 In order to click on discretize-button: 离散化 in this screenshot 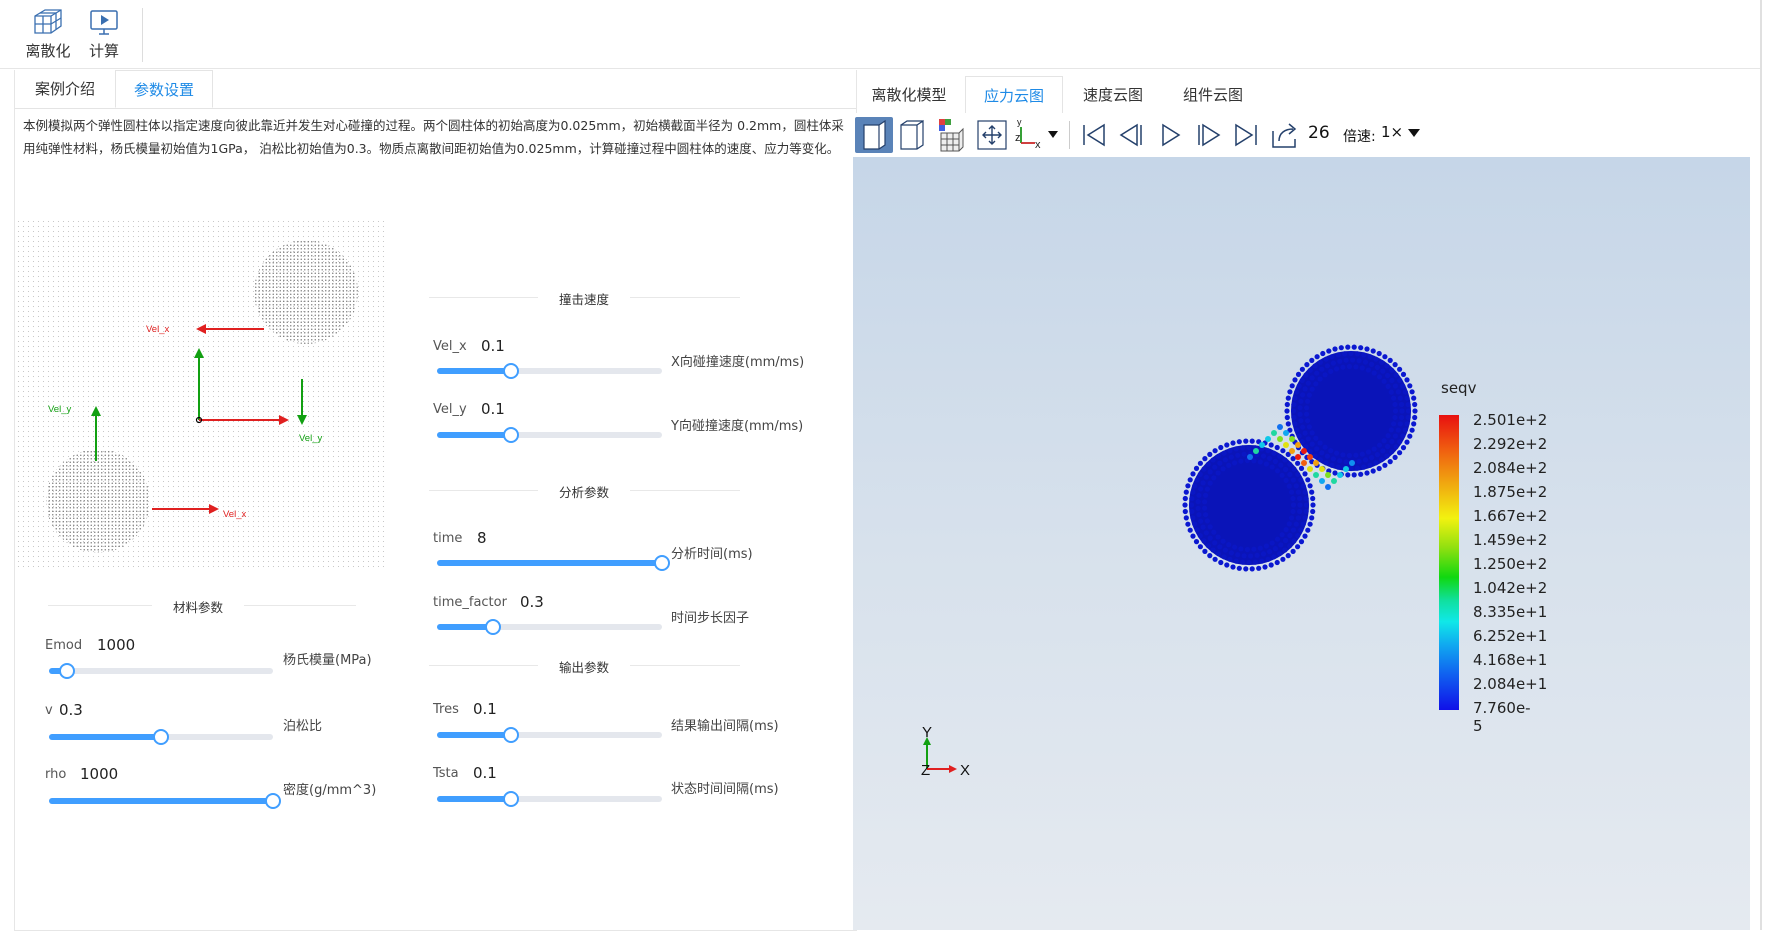, I will do `click(48, 34)`.